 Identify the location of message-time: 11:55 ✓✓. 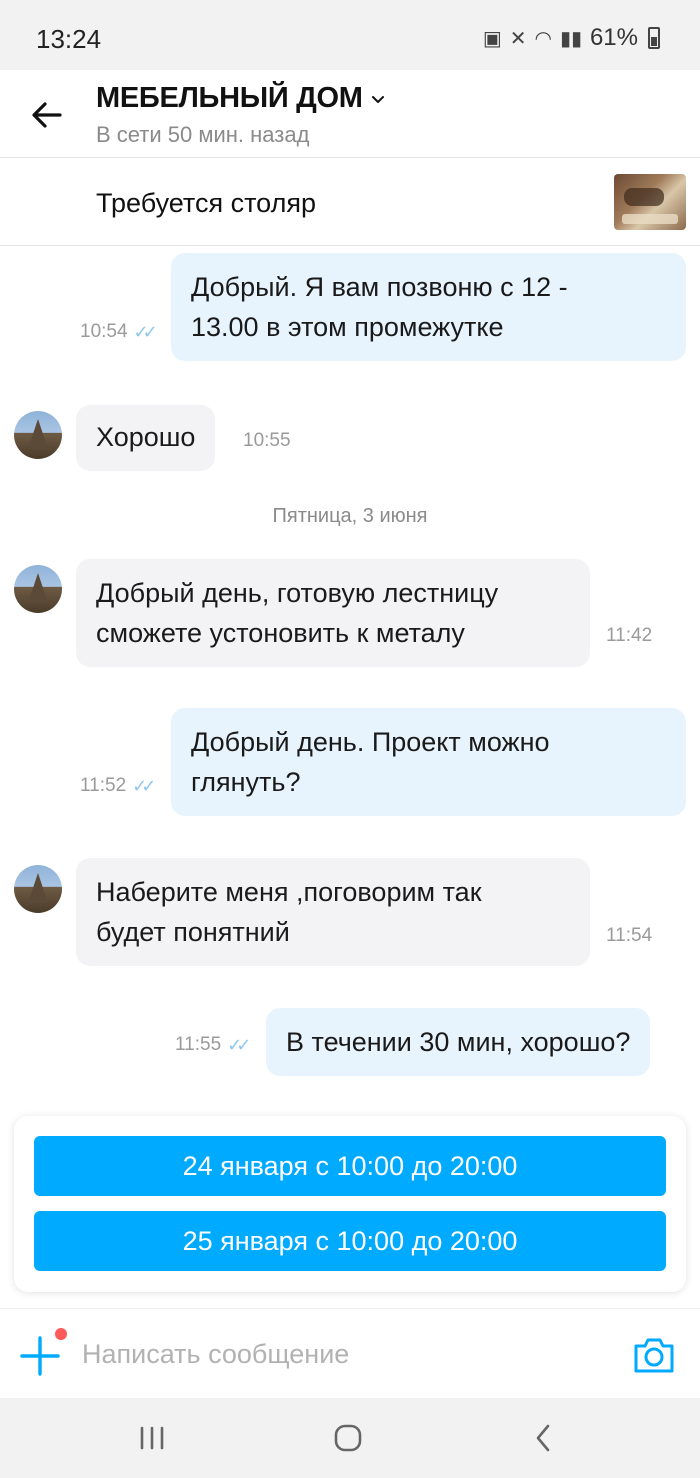
(213, 1044).